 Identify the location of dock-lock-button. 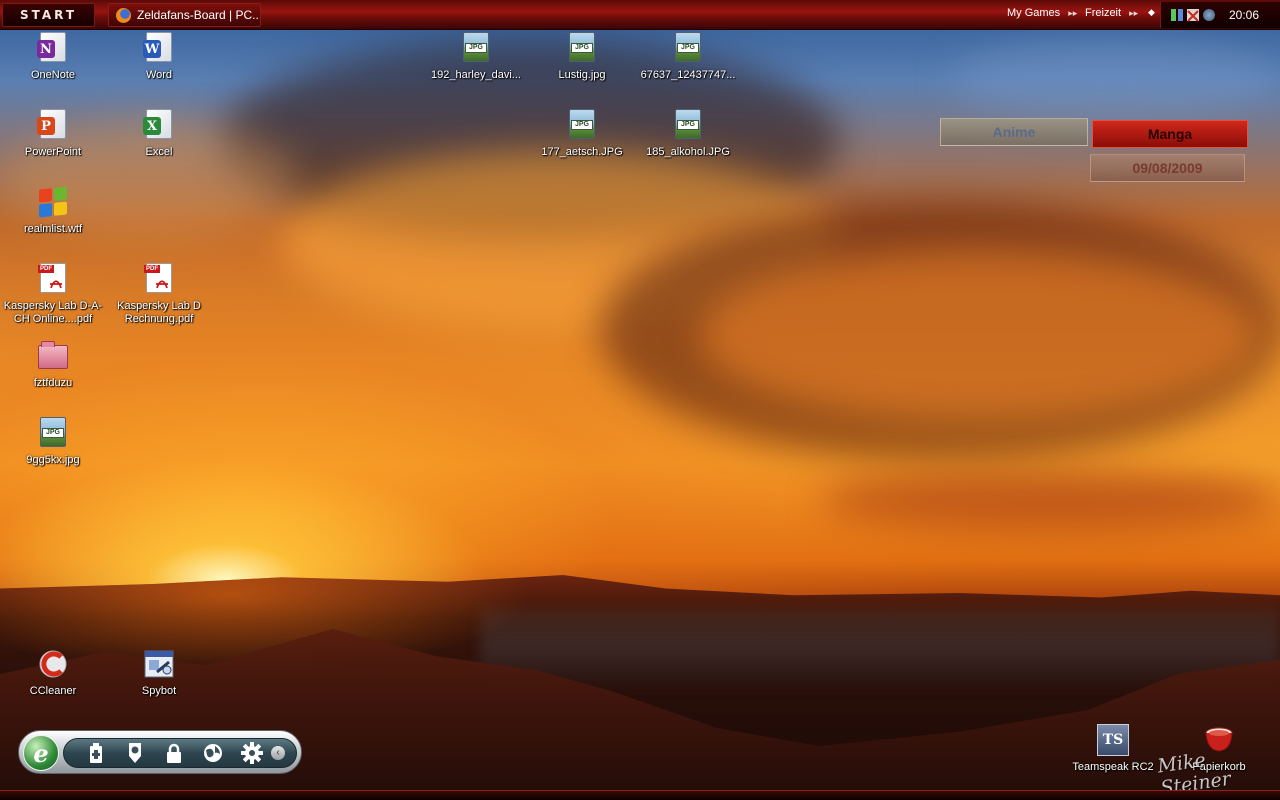
(173, 753).